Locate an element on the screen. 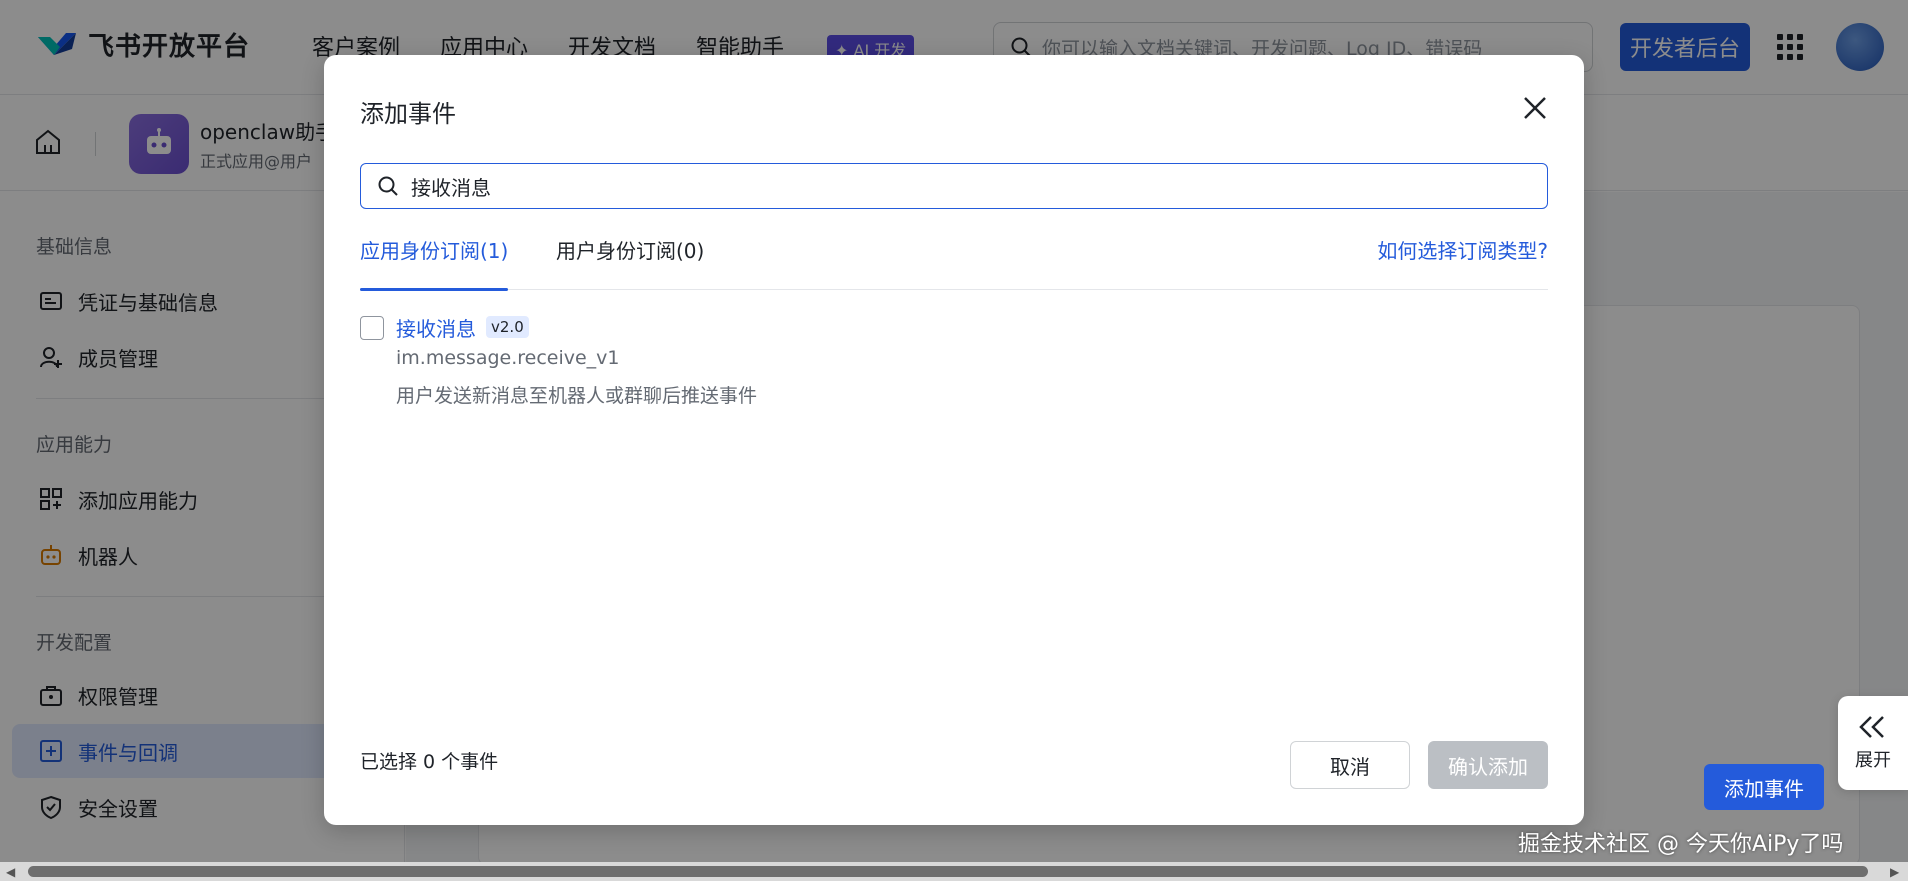 The width and height of the screenshot is (1908, 881). dialog-title: 添加事件 is located at coordinates (408, 114).